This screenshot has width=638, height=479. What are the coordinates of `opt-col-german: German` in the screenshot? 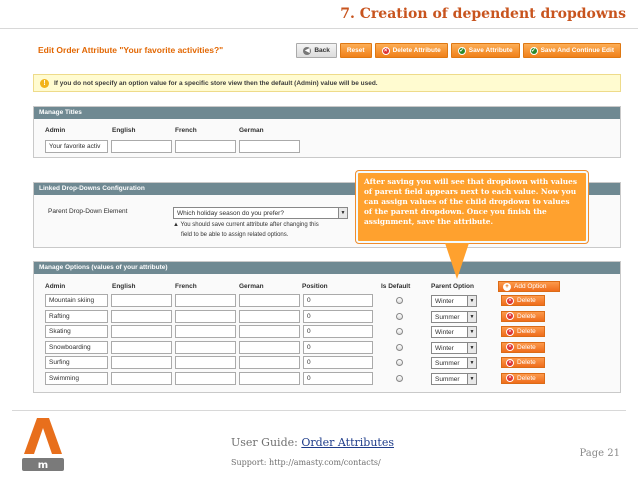 It's located at (251, 286).